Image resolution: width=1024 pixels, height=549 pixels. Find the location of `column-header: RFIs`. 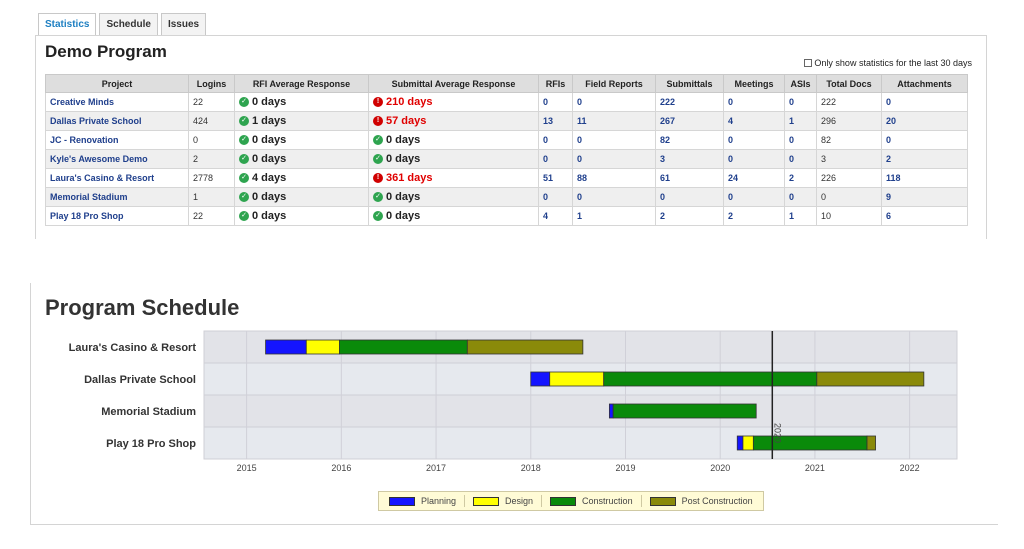

column-header: RFIs is located at coordinates (555, 83).